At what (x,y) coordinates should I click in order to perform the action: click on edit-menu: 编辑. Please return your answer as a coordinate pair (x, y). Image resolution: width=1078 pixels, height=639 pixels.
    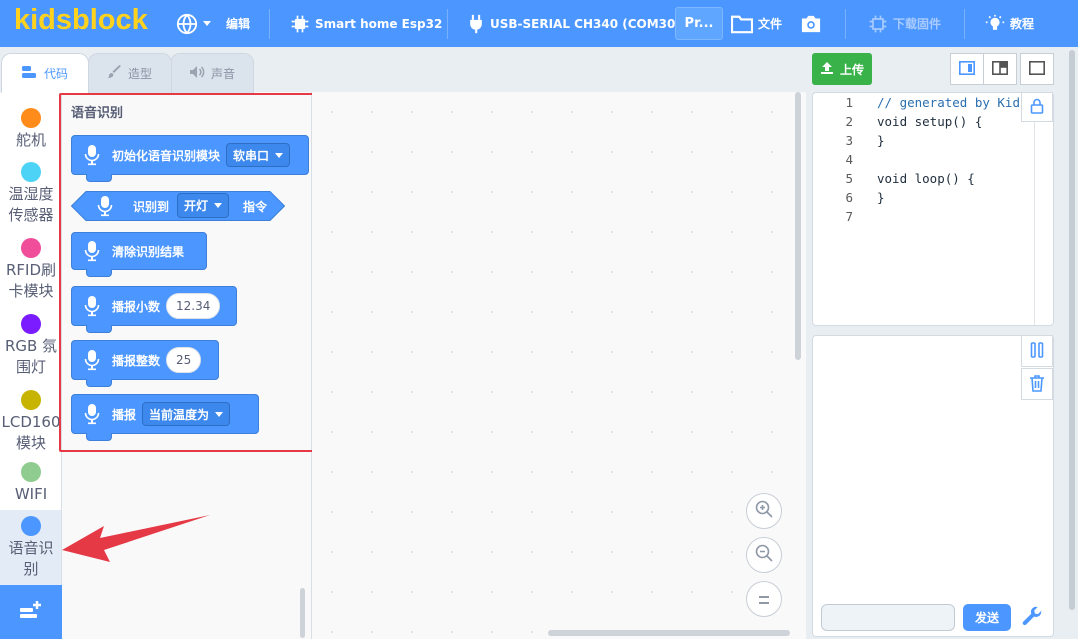
    Looking at the image, I should click on (238, 23).